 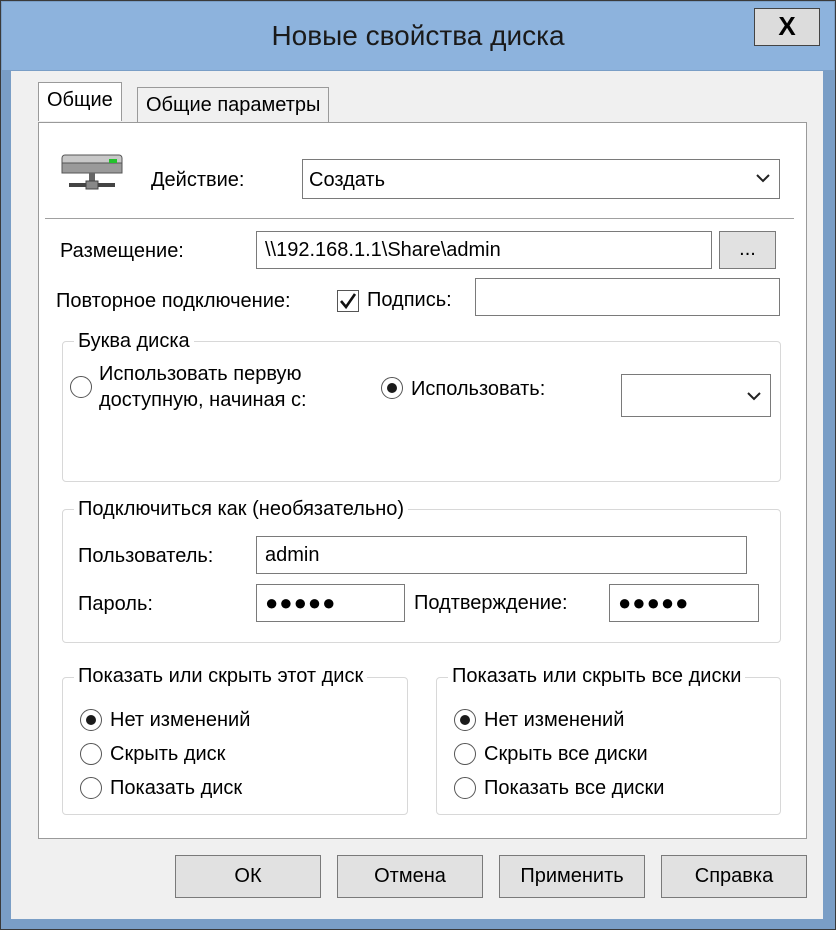 What do you see at coordinates (465, 788) in the screenshot?
I see `radio-show-all` at bounding box center [465, 788].